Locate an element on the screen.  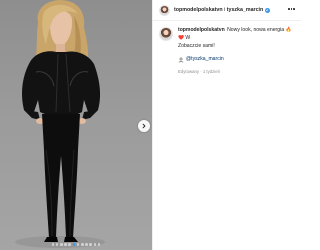
author-names: topmodelpolskatvn i tyszka_marcin is located at coordinates (222, 10).